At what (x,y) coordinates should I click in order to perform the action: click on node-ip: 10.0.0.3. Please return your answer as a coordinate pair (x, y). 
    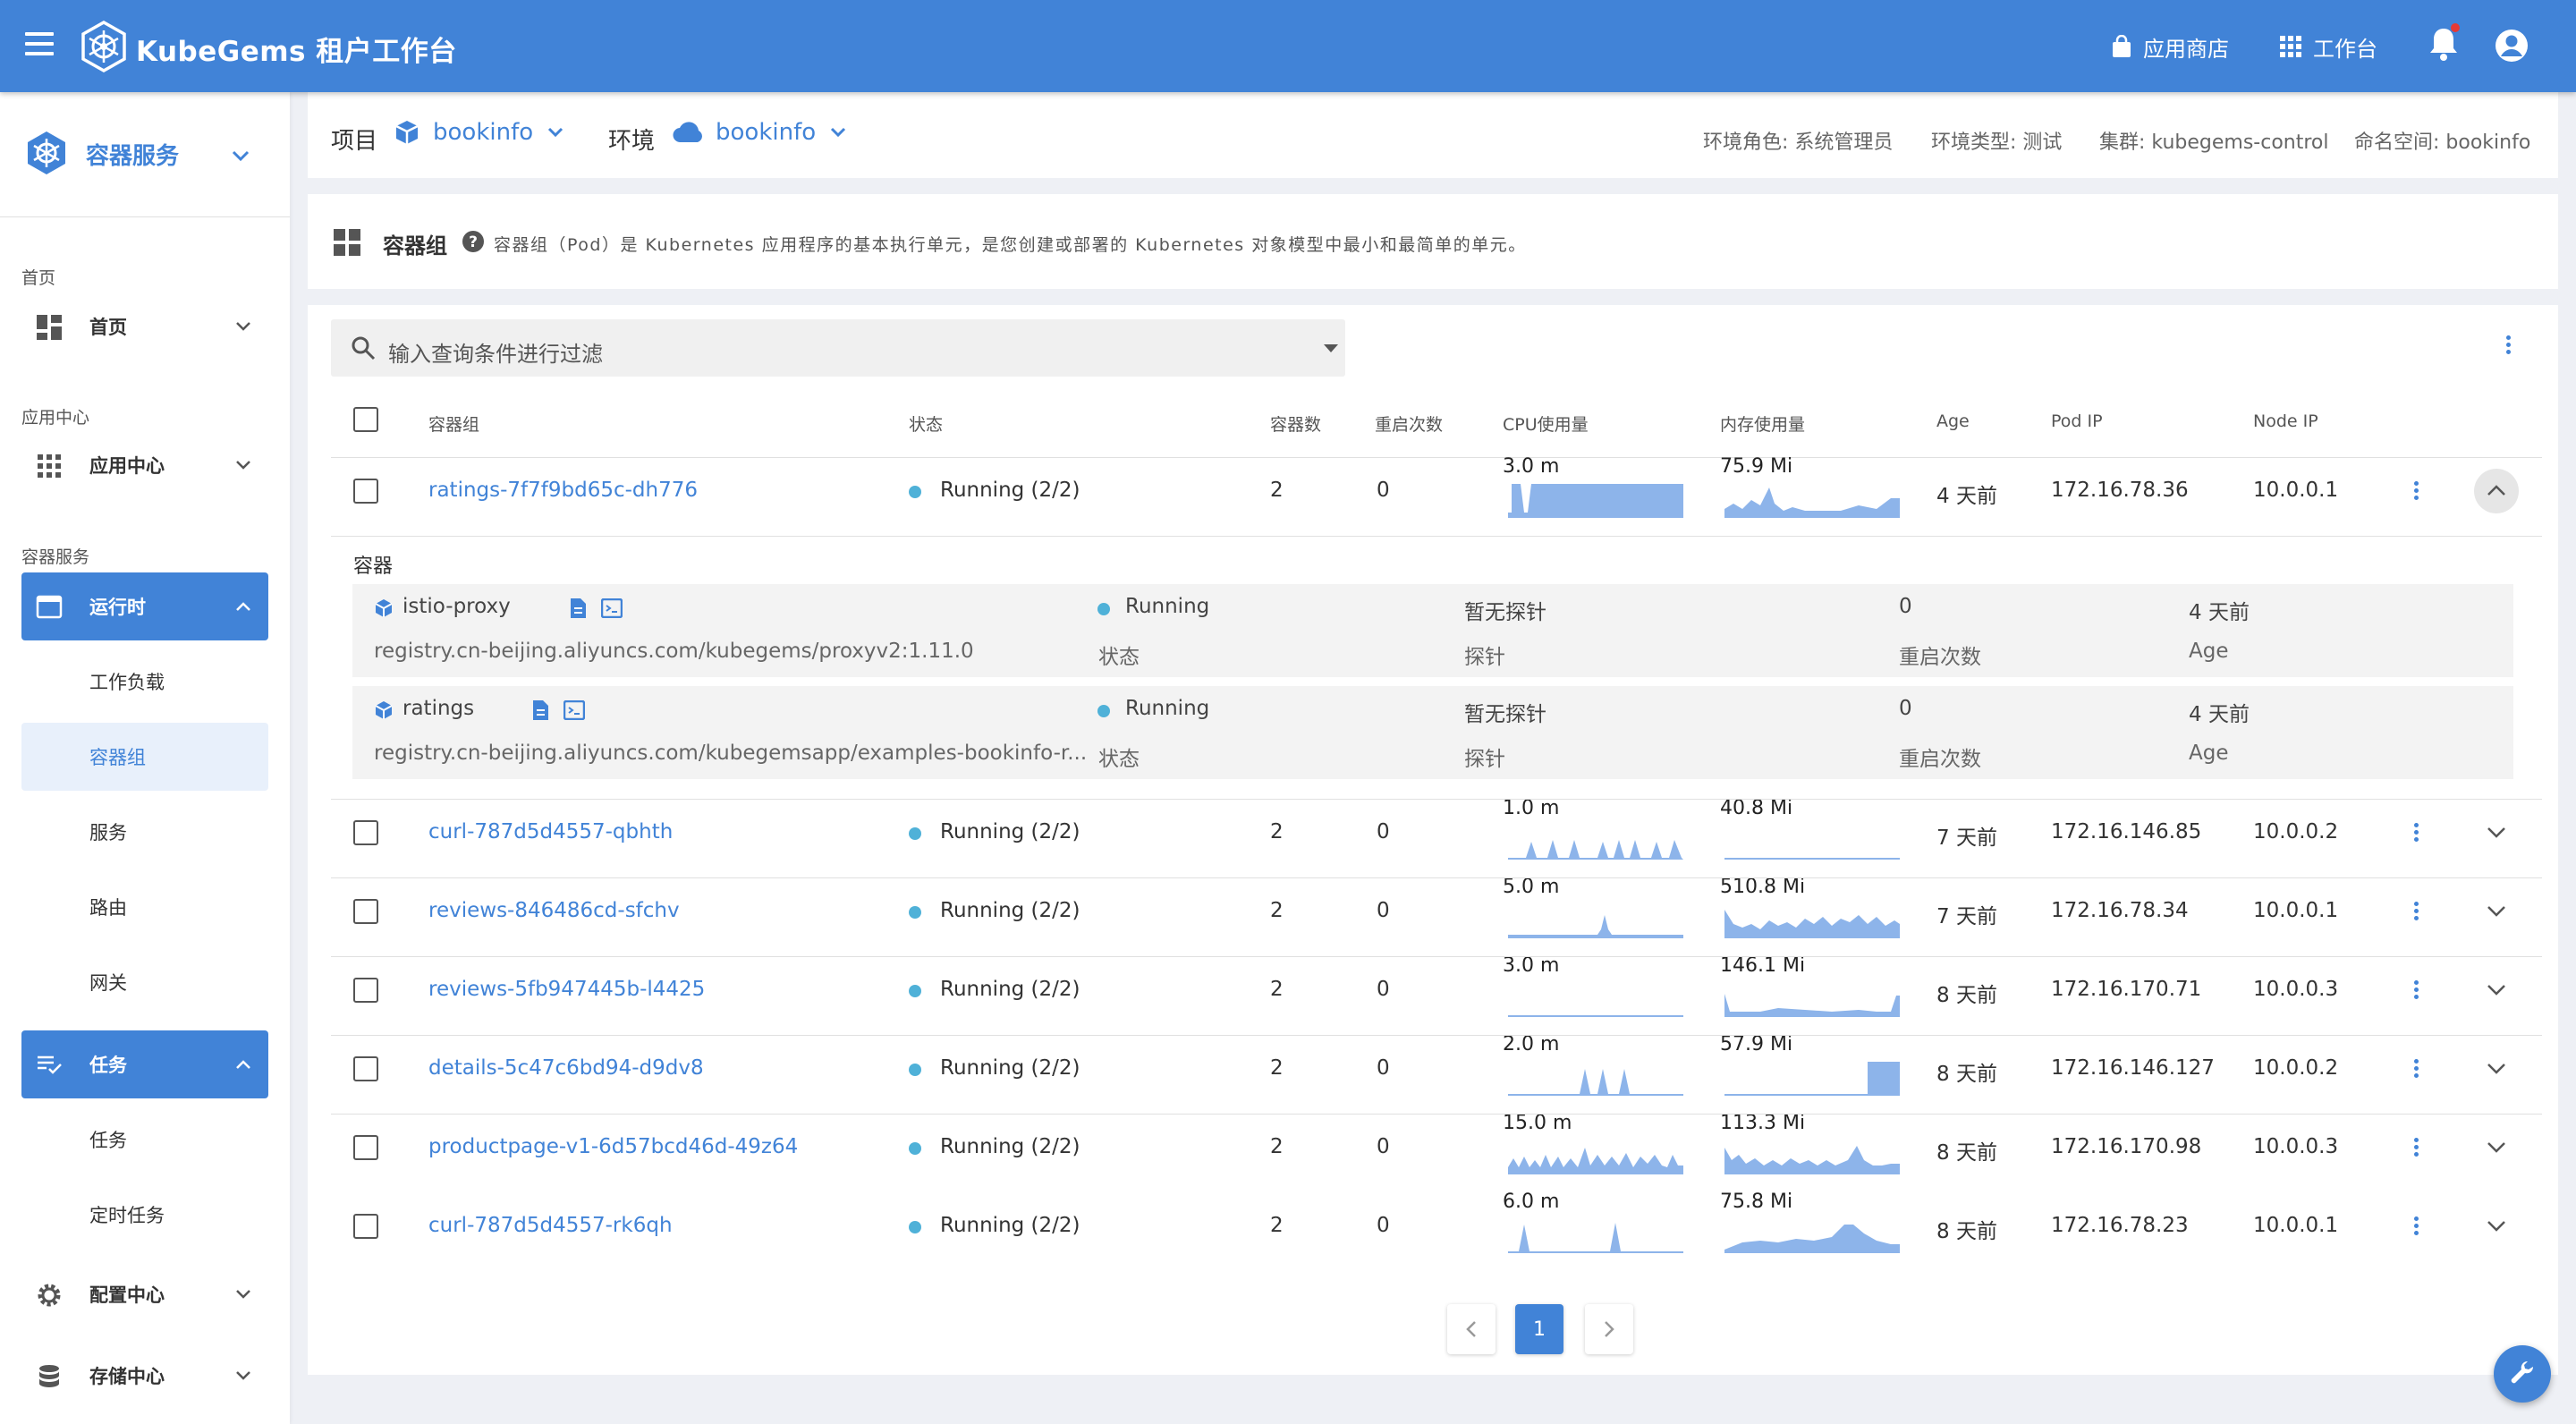
    Looking at the image, I should click on (2296, 989).